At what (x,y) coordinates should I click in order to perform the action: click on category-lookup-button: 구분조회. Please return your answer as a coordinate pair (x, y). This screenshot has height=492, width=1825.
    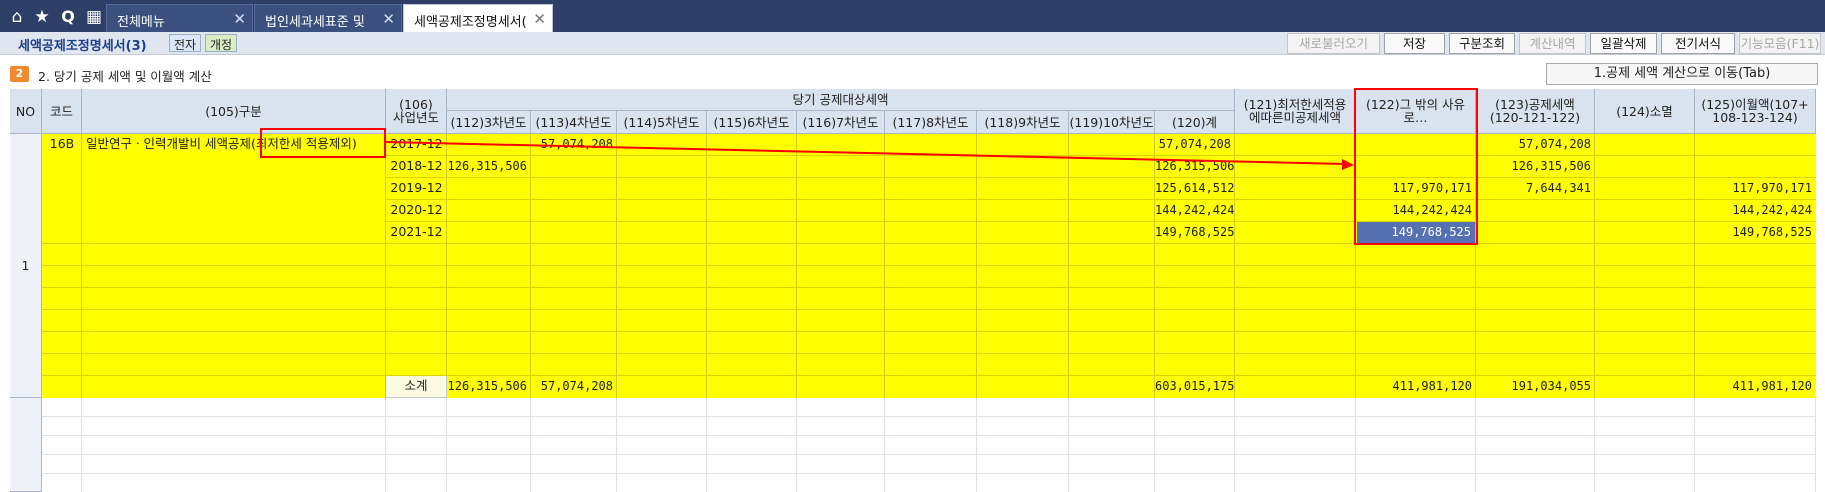
    Looking at the image, I should click on (1482, 43).